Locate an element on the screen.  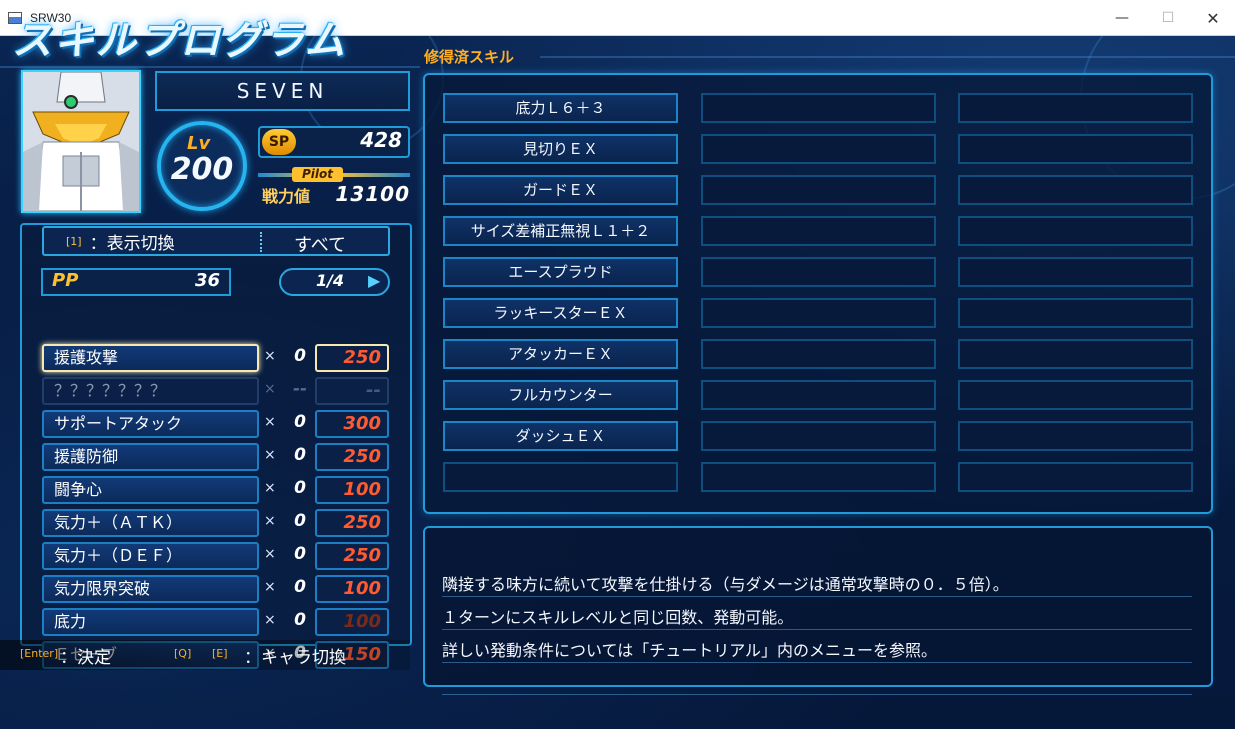
pilot-tag: Pilot is located at coordinates (318, 174).